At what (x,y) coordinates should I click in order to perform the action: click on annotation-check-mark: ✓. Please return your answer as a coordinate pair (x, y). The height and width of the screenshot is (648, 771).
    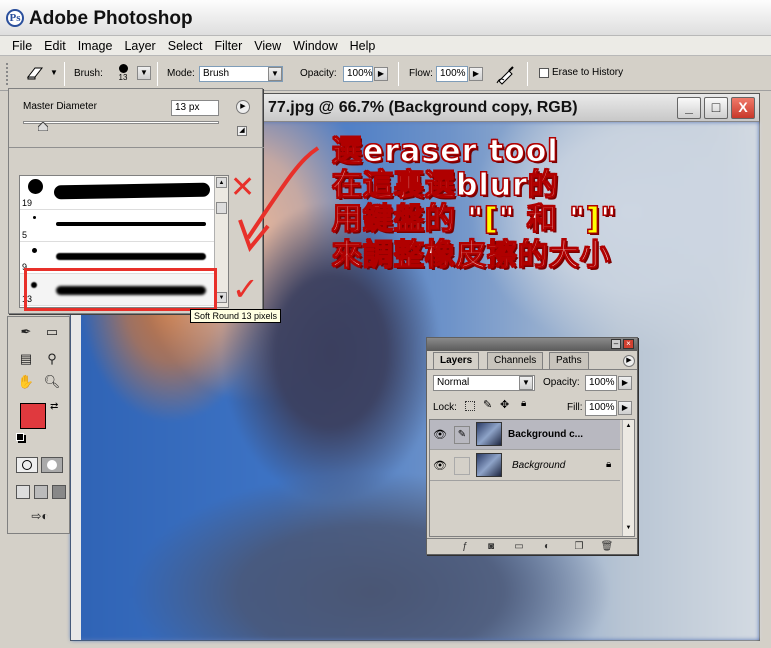
    Looking at the image, I should click on (245, 289).